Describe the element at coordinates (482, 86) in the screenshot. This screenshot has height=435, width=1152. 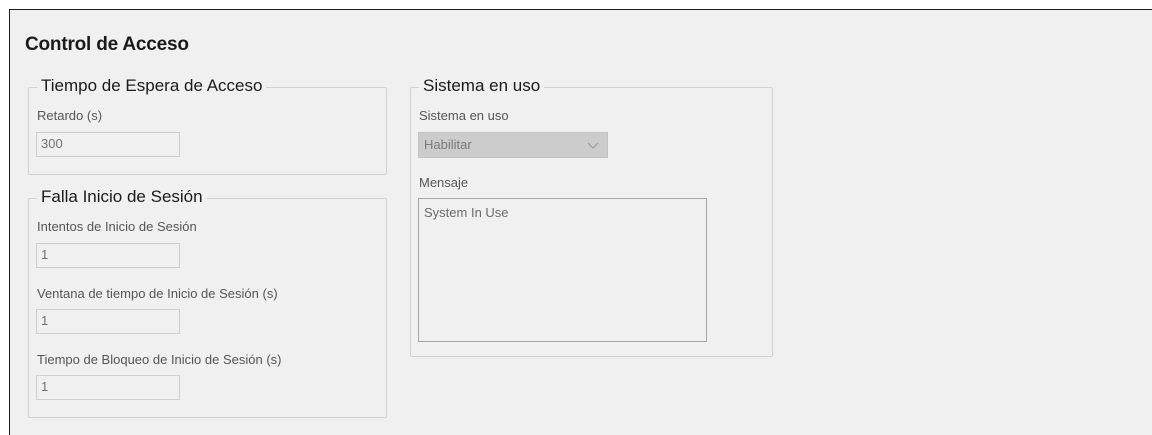
I see `system-in-use-legend: Sistema en uso` at that location.